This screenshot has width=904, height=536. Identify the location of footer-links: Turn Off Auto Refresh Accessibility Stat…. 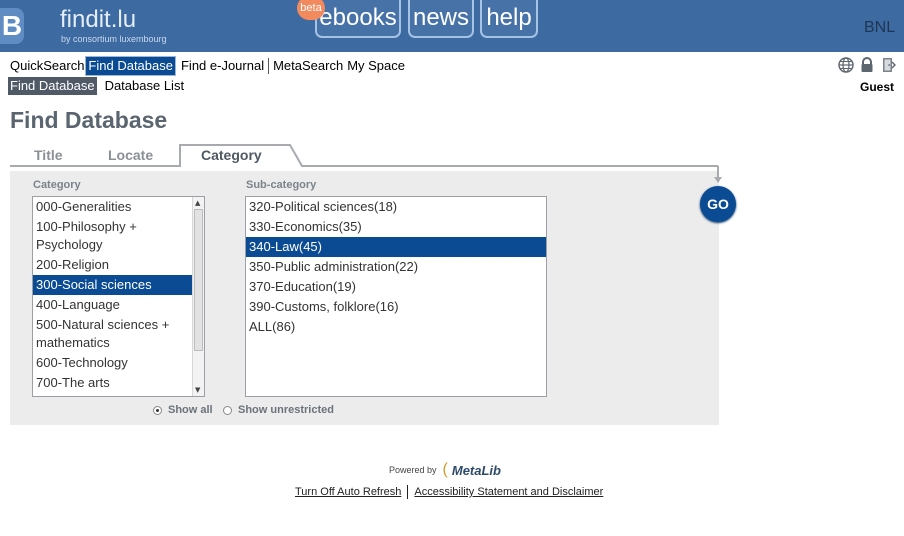
(449, 492).